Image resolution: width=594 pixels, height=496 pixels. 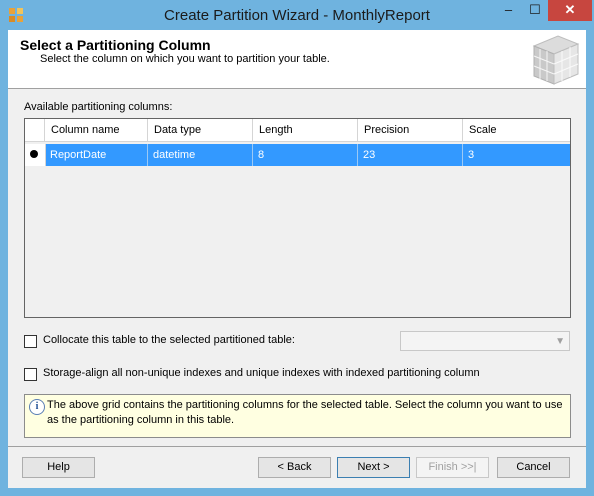 I want to click on cell-scale: 3, so click(x=516, y=155).